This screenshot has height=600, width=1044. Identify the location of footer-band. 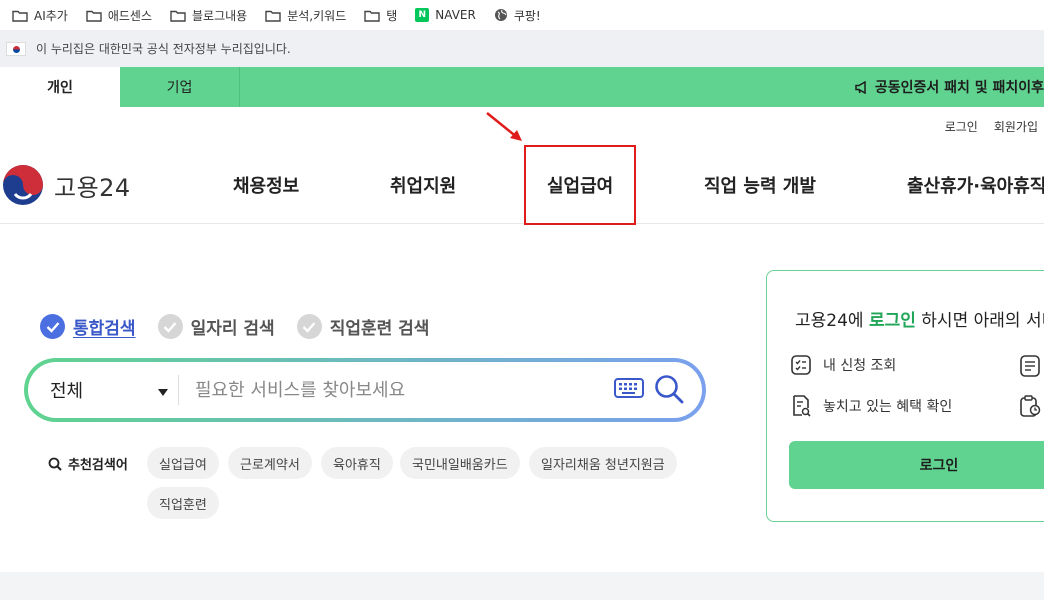
(522, 586).